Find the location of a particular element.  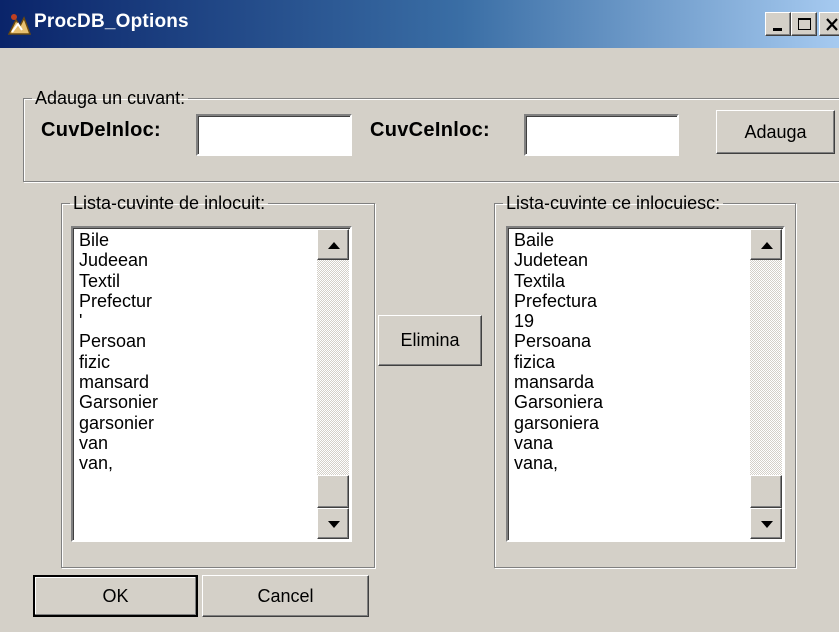

list-item: Prefectur is located at coordinates (118, 301).